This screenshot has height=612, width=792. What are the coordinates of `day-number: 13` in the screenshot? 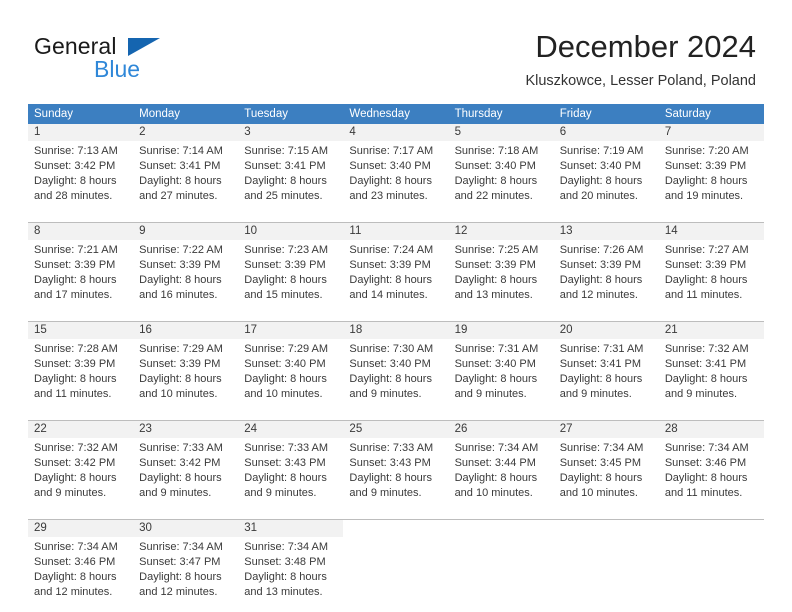 It's located at (606, 231).